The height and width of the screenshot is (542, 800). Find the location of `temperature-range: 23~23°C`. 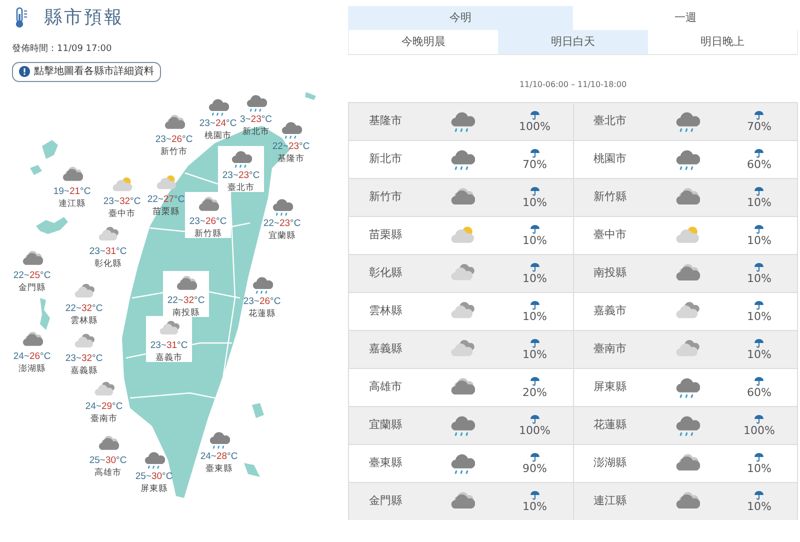

temperature-range: 23~23°C is located at coordinates (241, 175).